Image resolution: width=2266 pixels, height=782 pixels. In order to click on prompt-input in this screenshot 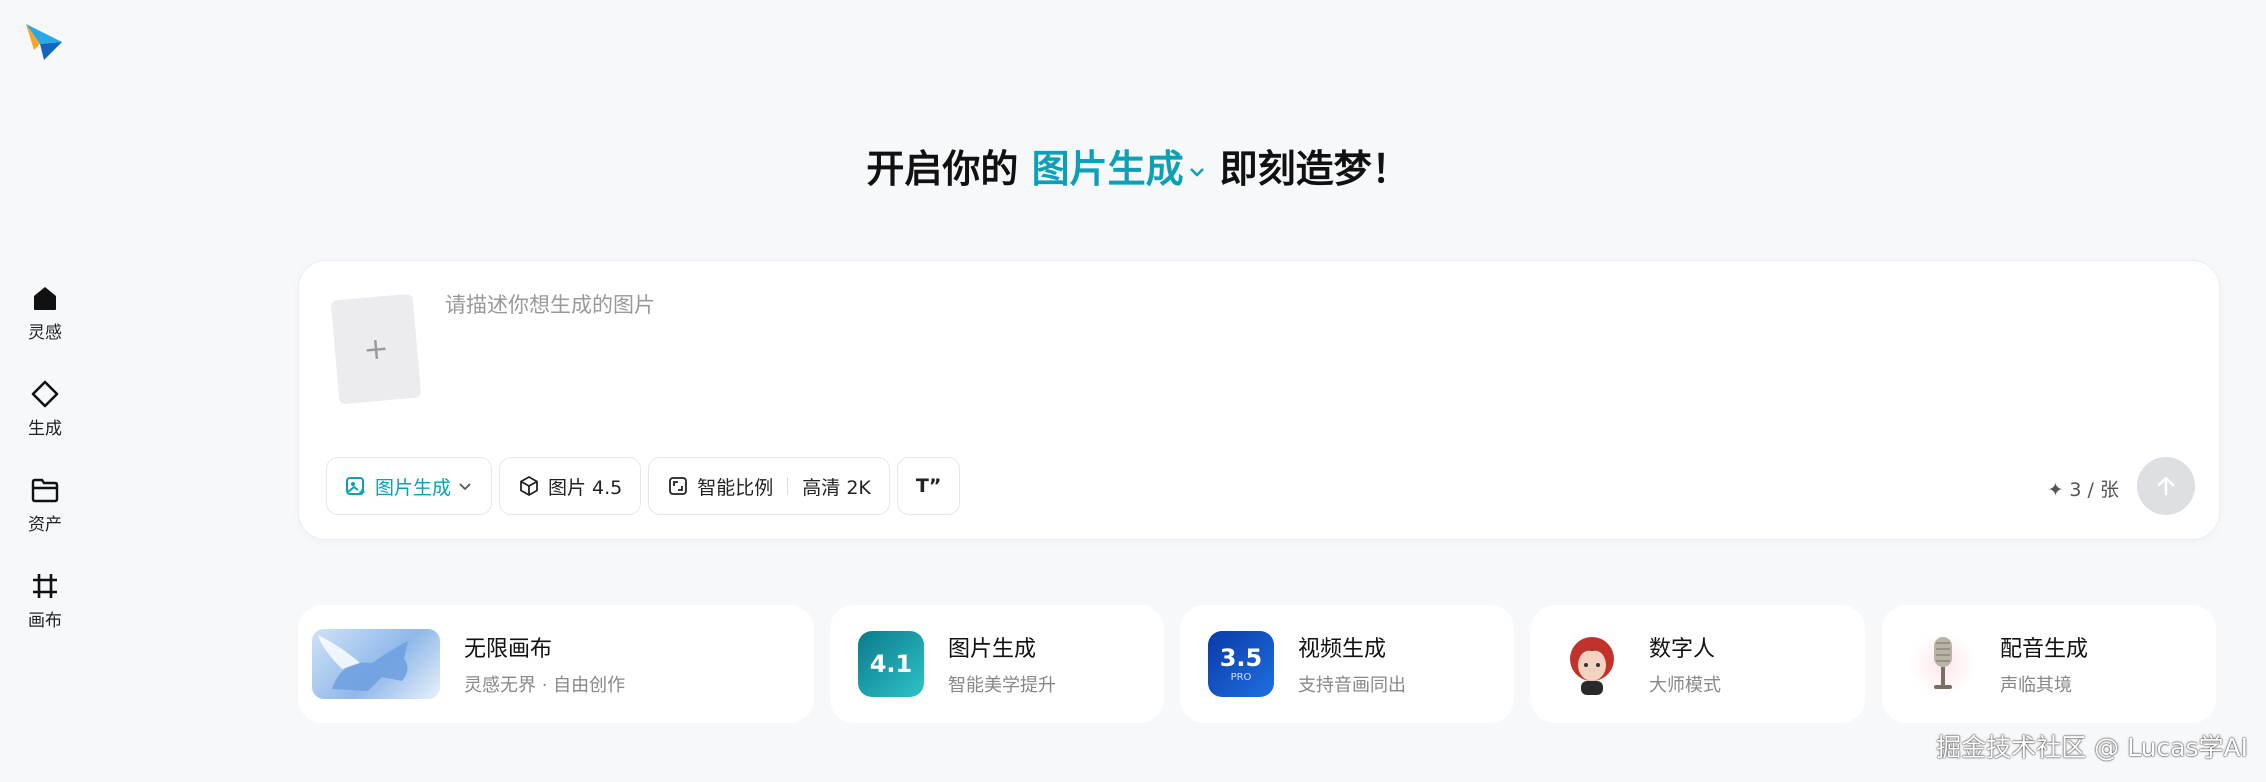, I will do `click(1295, 349)`.